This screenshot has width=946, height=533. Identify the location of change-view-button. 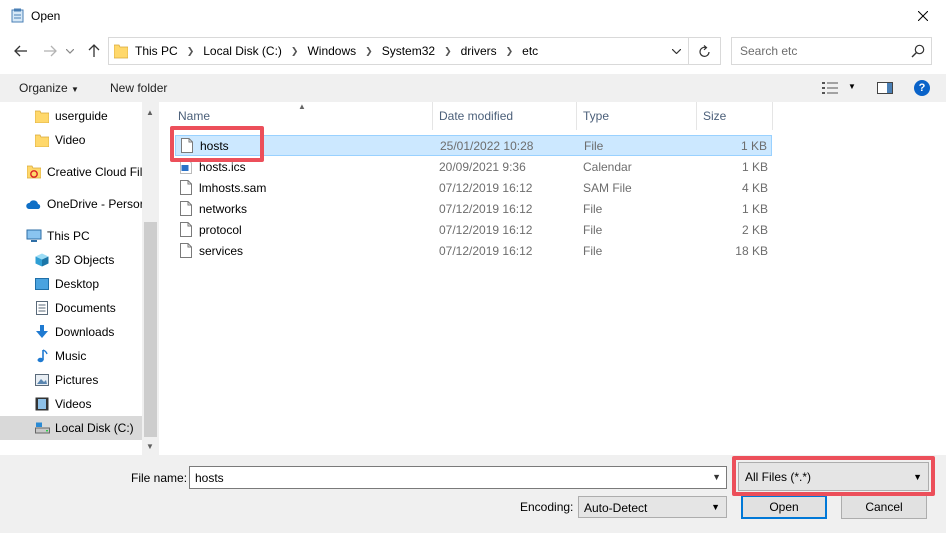
(830, 89).